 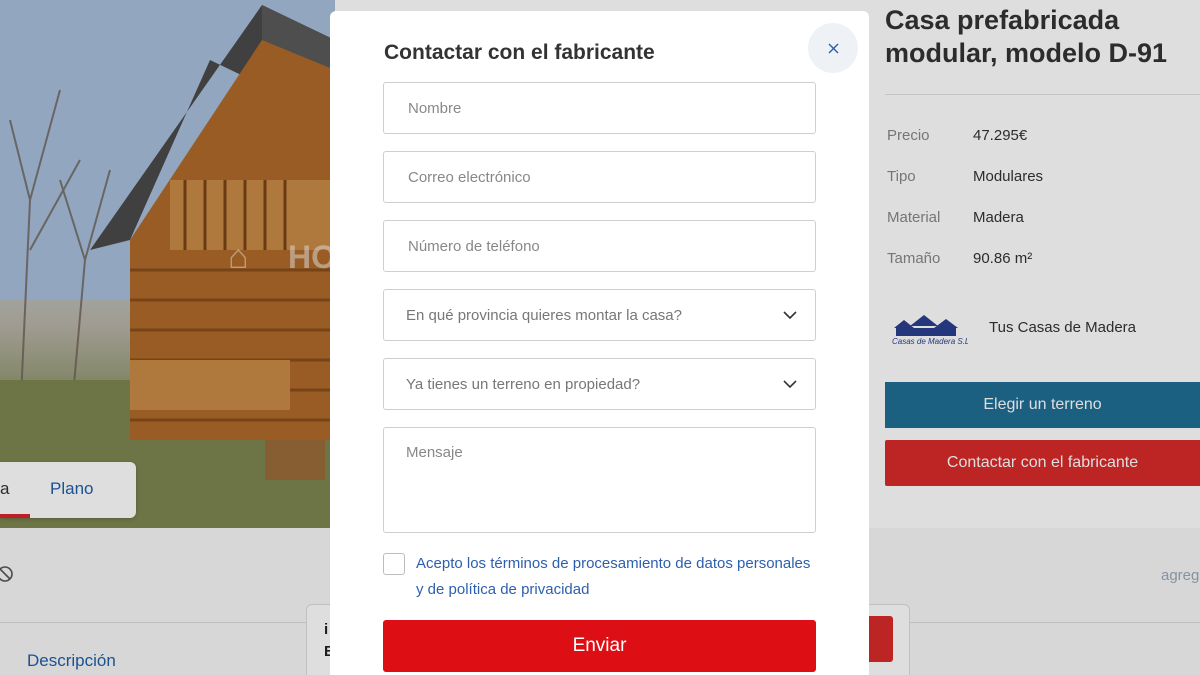 I want to click on land-select: Ya tienes un terreno en propiedad?, so click(x=599, y=384).